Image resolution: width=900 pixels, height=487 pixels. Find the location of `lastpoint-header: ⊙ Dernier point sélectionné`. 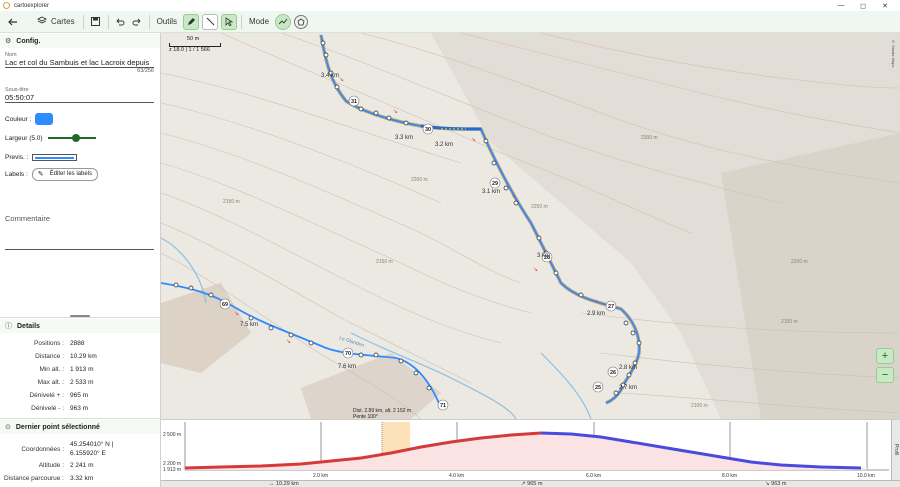

lastpoint-header: ⊙ Dernier point sélectionné is located at coordinates (80, 427).